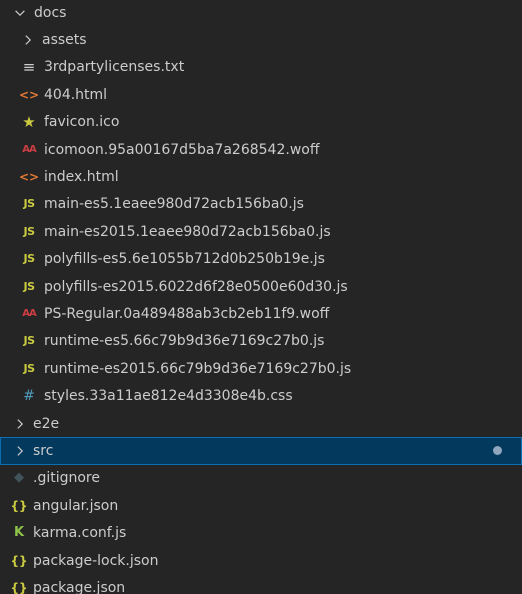 Image resolution: width=522 pixels, height=594 pixels. Describe the element at coordinates (261, 122) in the screenshot. I see `file-favicon: ★ favicon.ico` at that location.